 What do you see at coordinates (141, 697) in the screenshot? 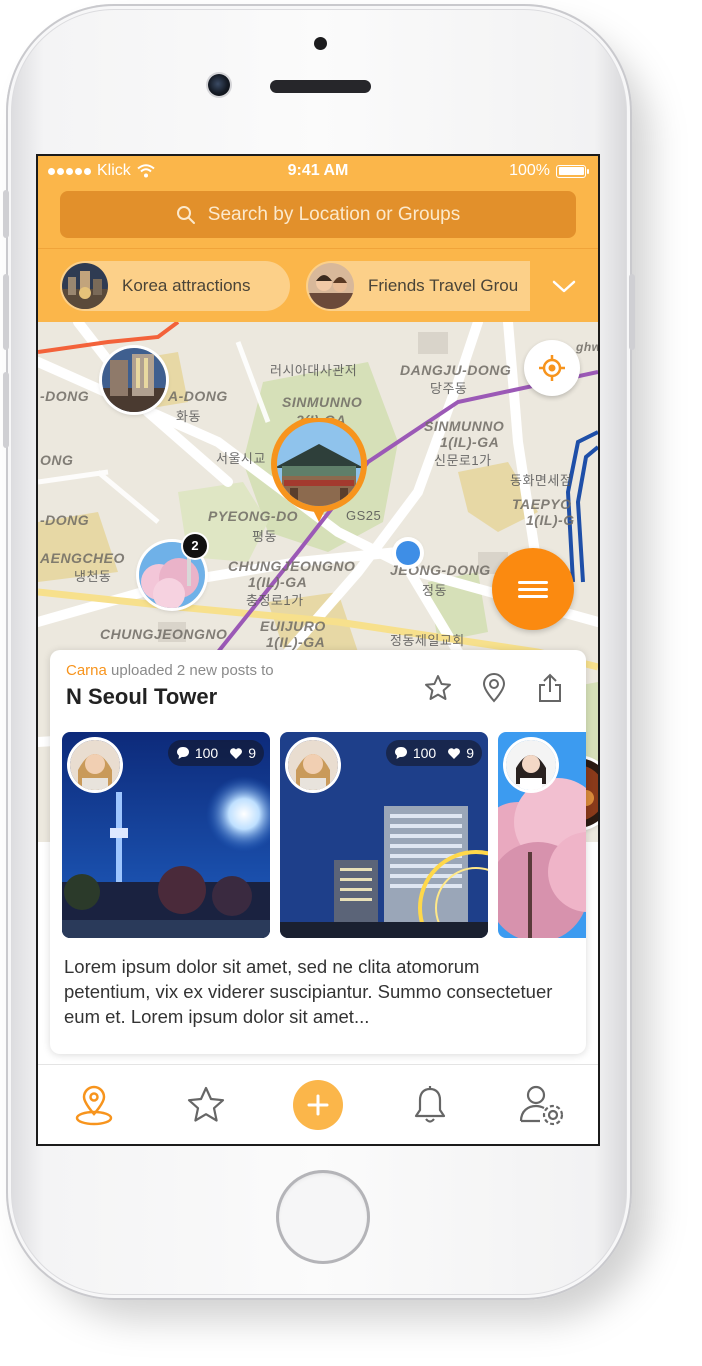
I see `post-place-title: N Seoul Tower` at bounding box center [141, 697].